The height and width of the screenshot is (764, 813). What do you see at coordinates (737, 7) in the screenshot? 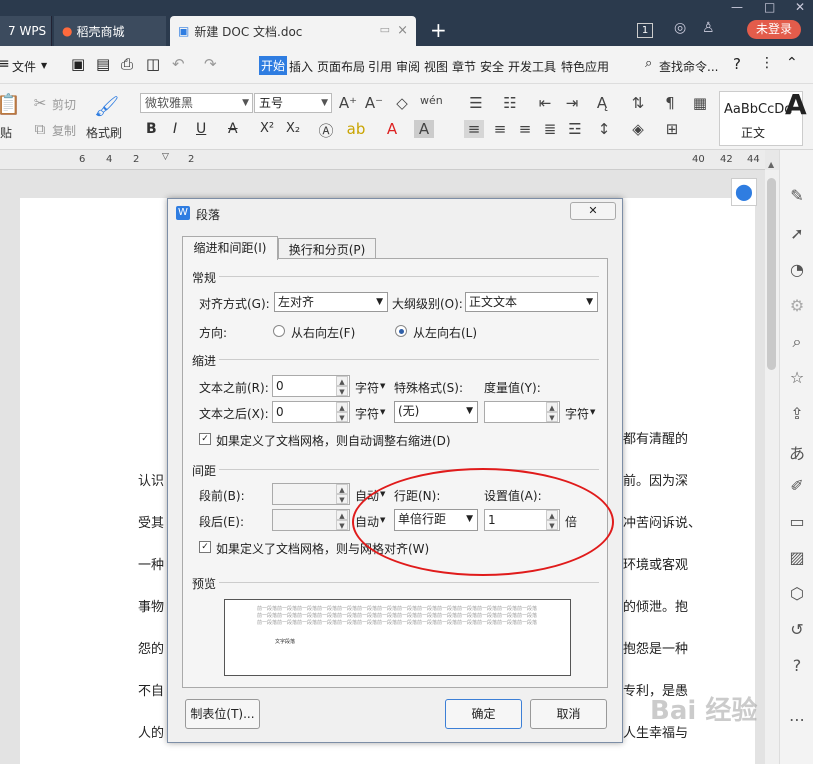
I see `minimize-icon: —` at bounding box center [737, 7].